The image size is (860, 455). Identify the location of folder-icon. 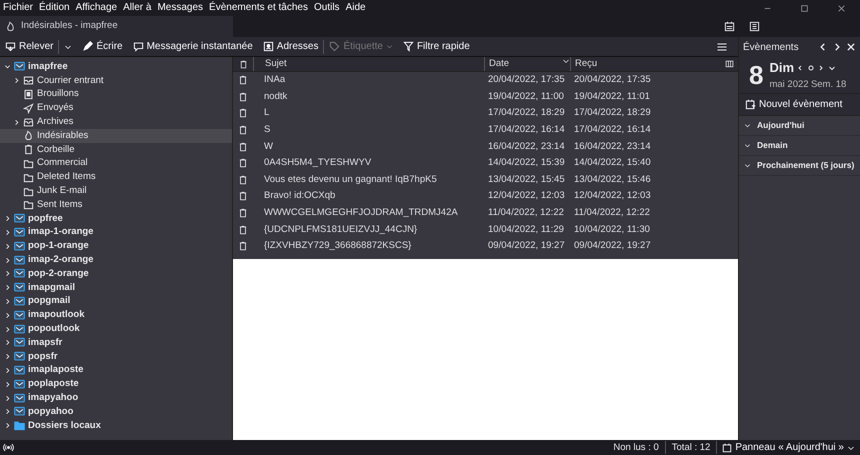
(28, 191).